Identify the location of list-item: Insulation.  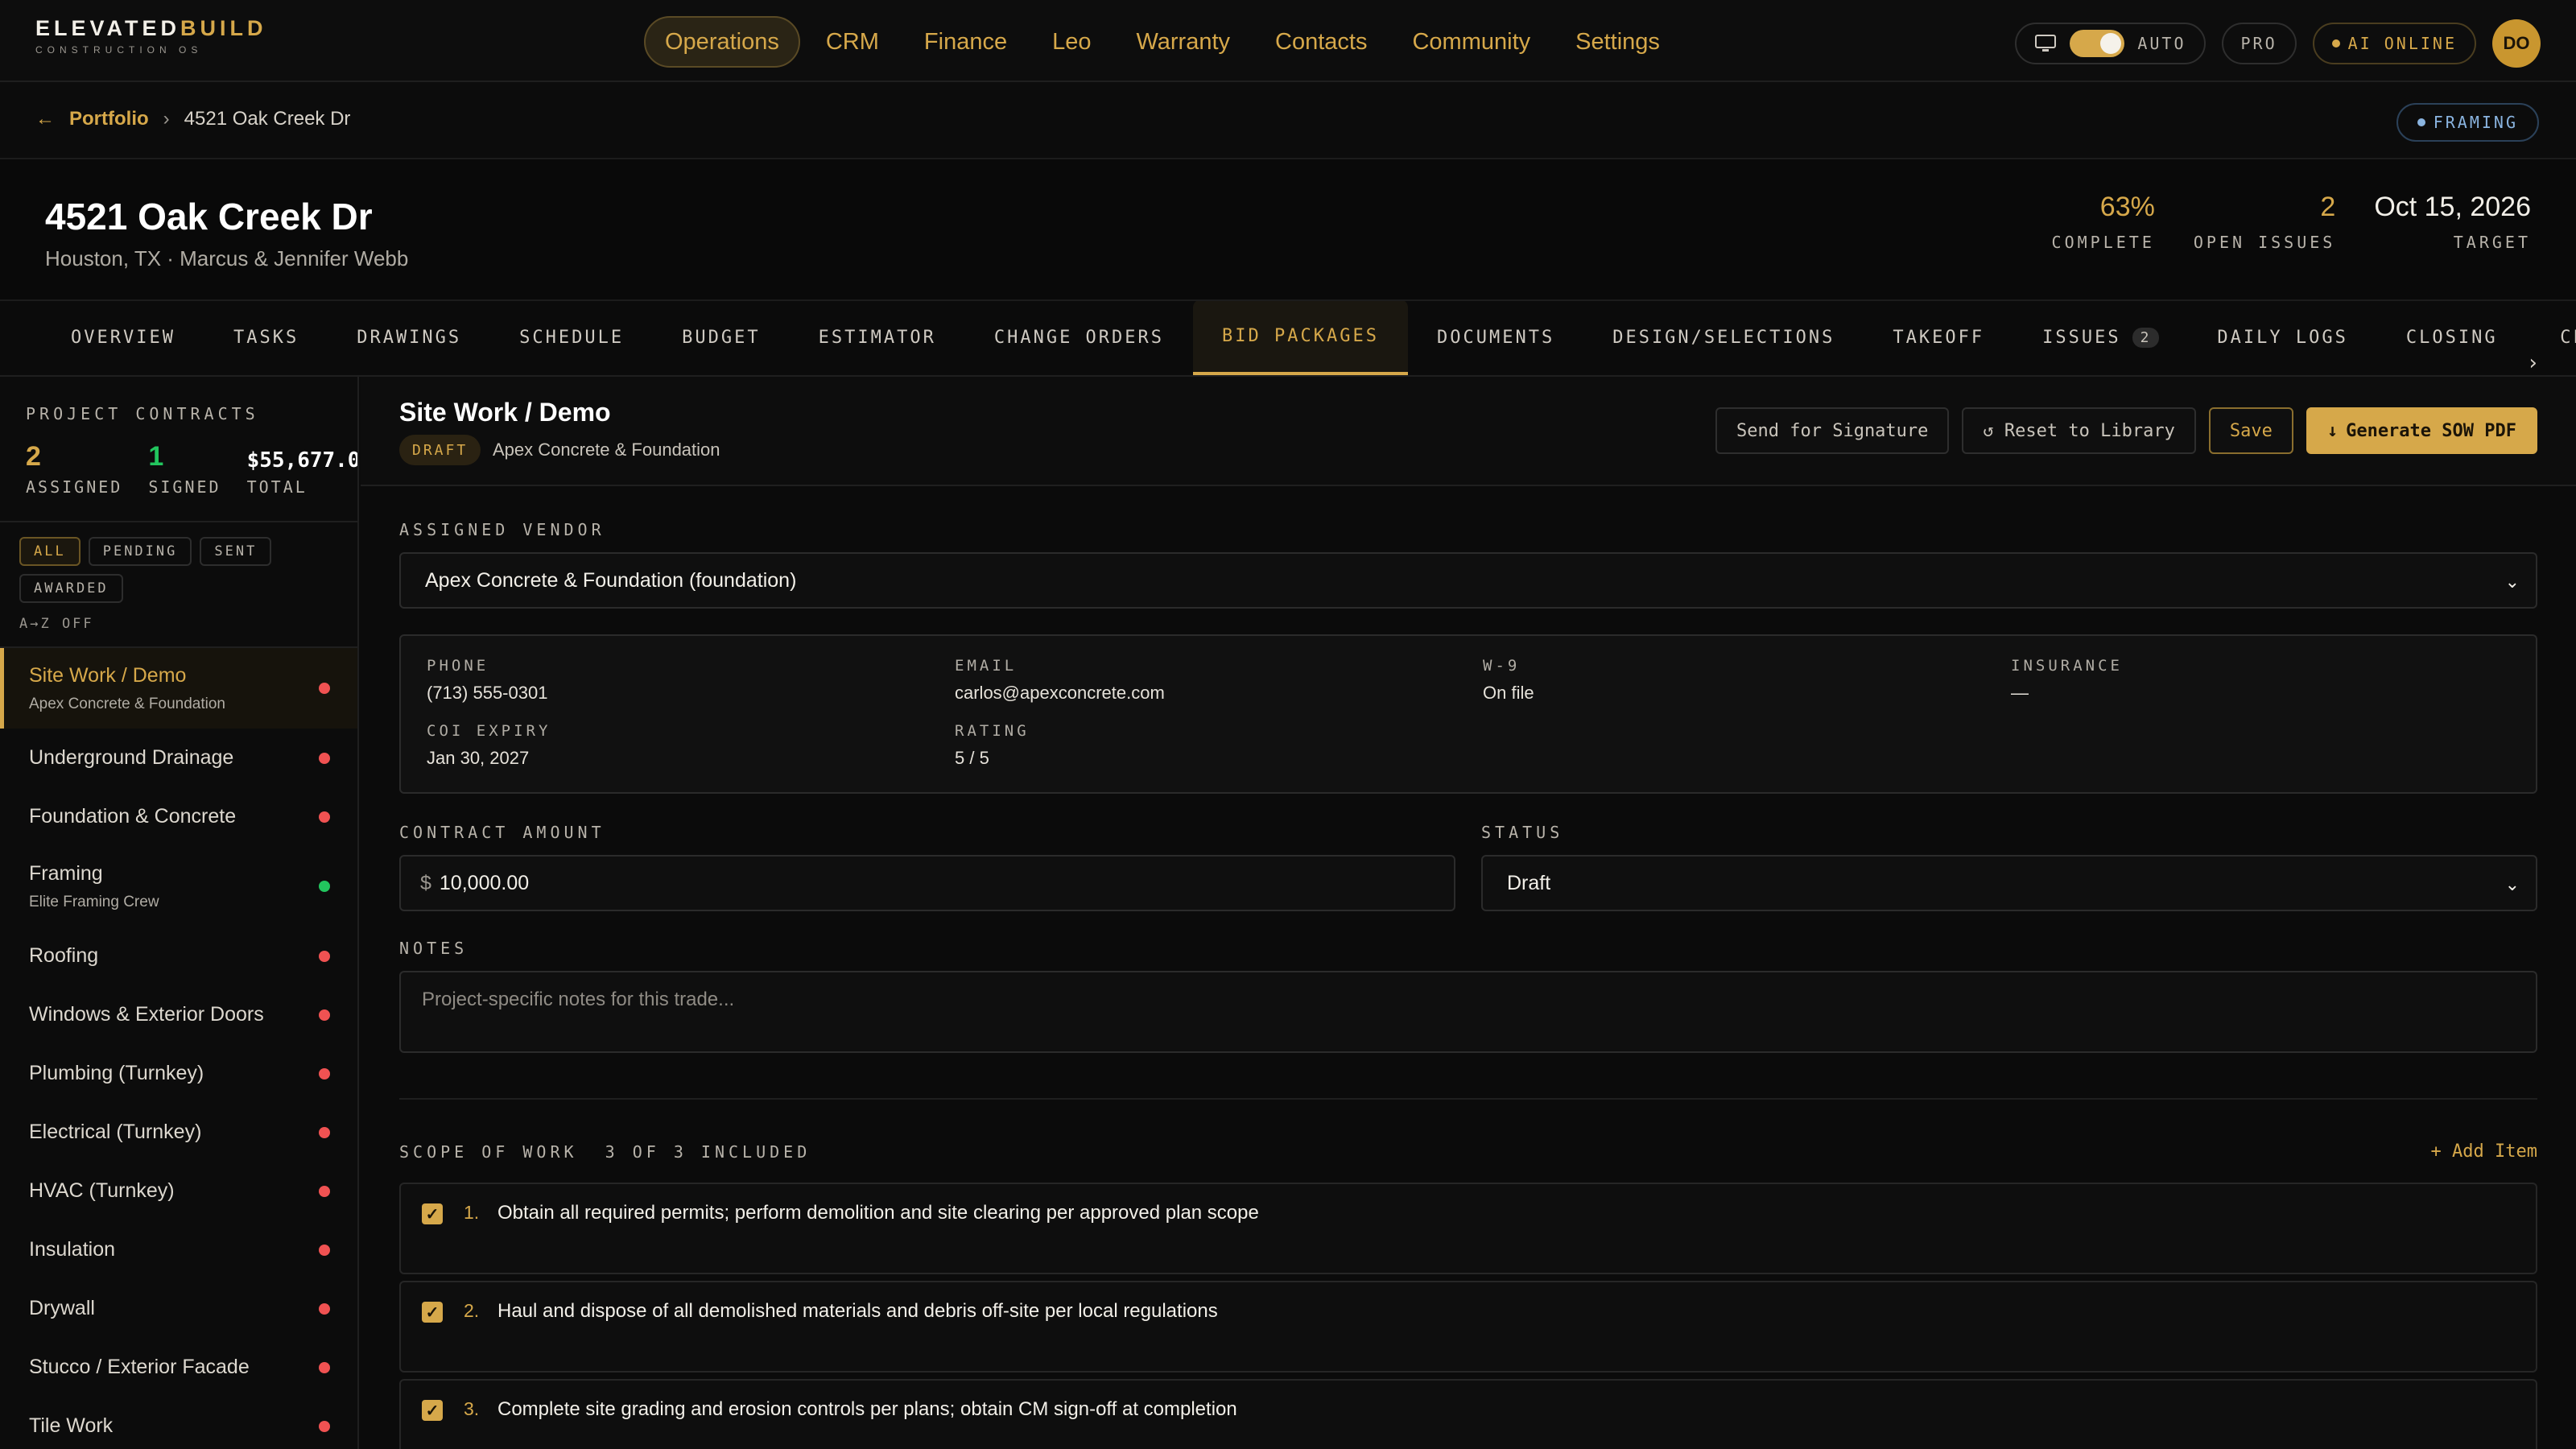
(178, 1249).